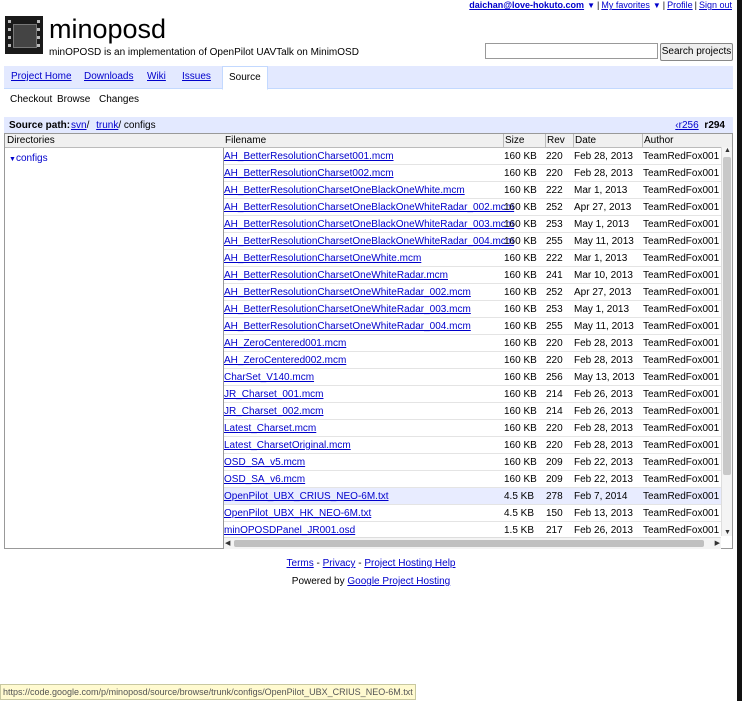 This screenshot has height=701, width=742. Describe the element at coordinates (554, 513) in the screenshot. I see `file-rev-link: 150` at that location.